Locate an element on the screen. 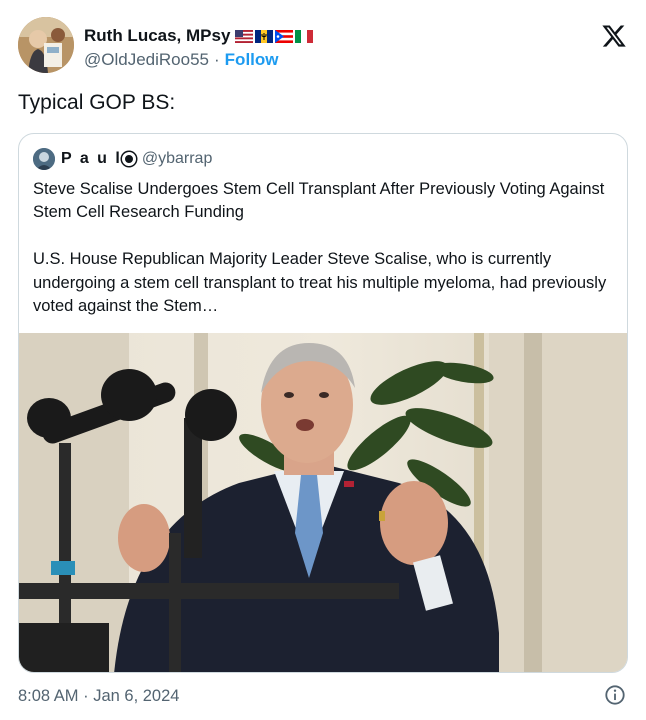  barbados-flag-icon is located at coordinates (264, 36).